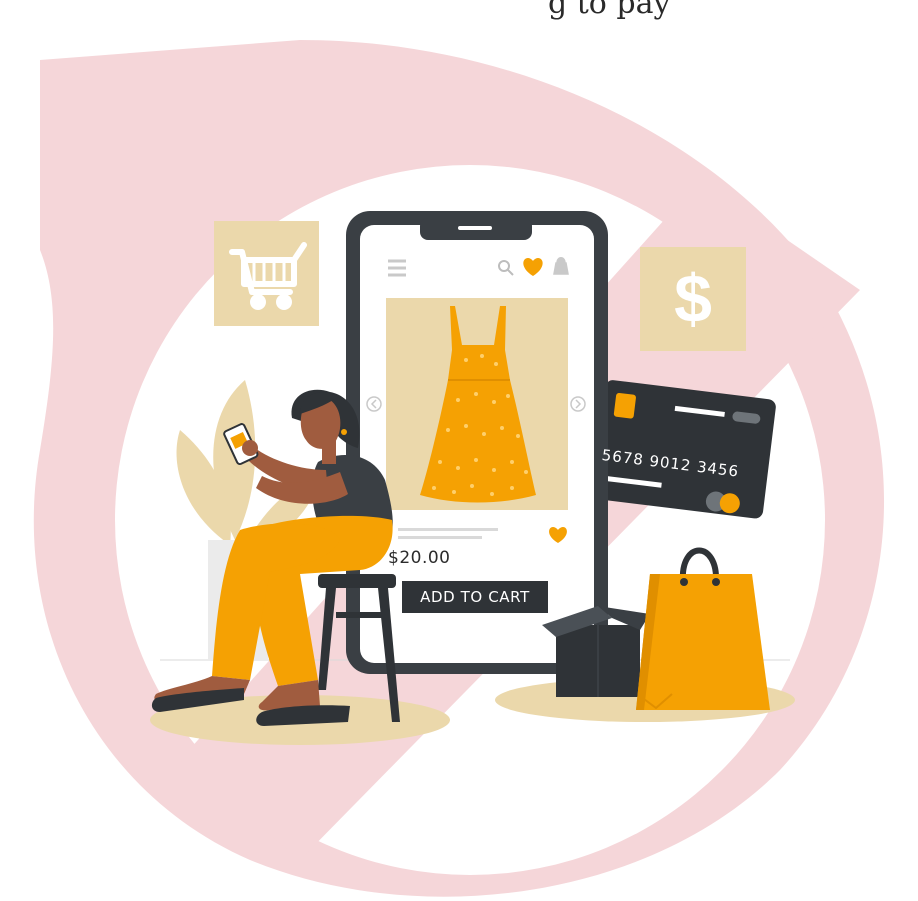 The width and height of the screenshot is (918, 901). Describe the element at coordinates (475, 597) in the screenshot. I see `add-to-cart-button: ADD TO CART` at that location.